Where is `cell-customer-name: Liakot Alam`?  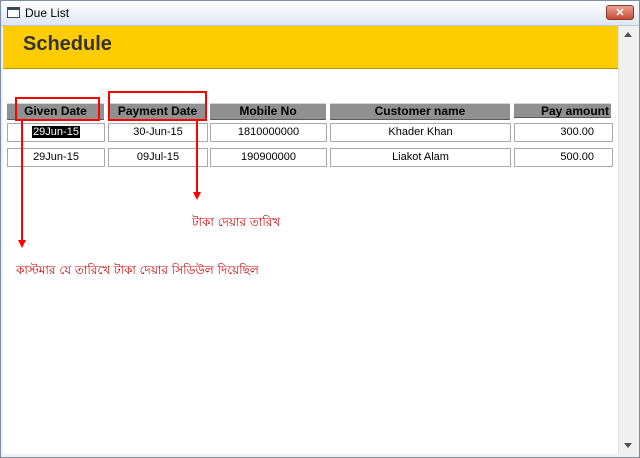
cell-customer-name: Liakot Alam is located at coordinates (420, 157).